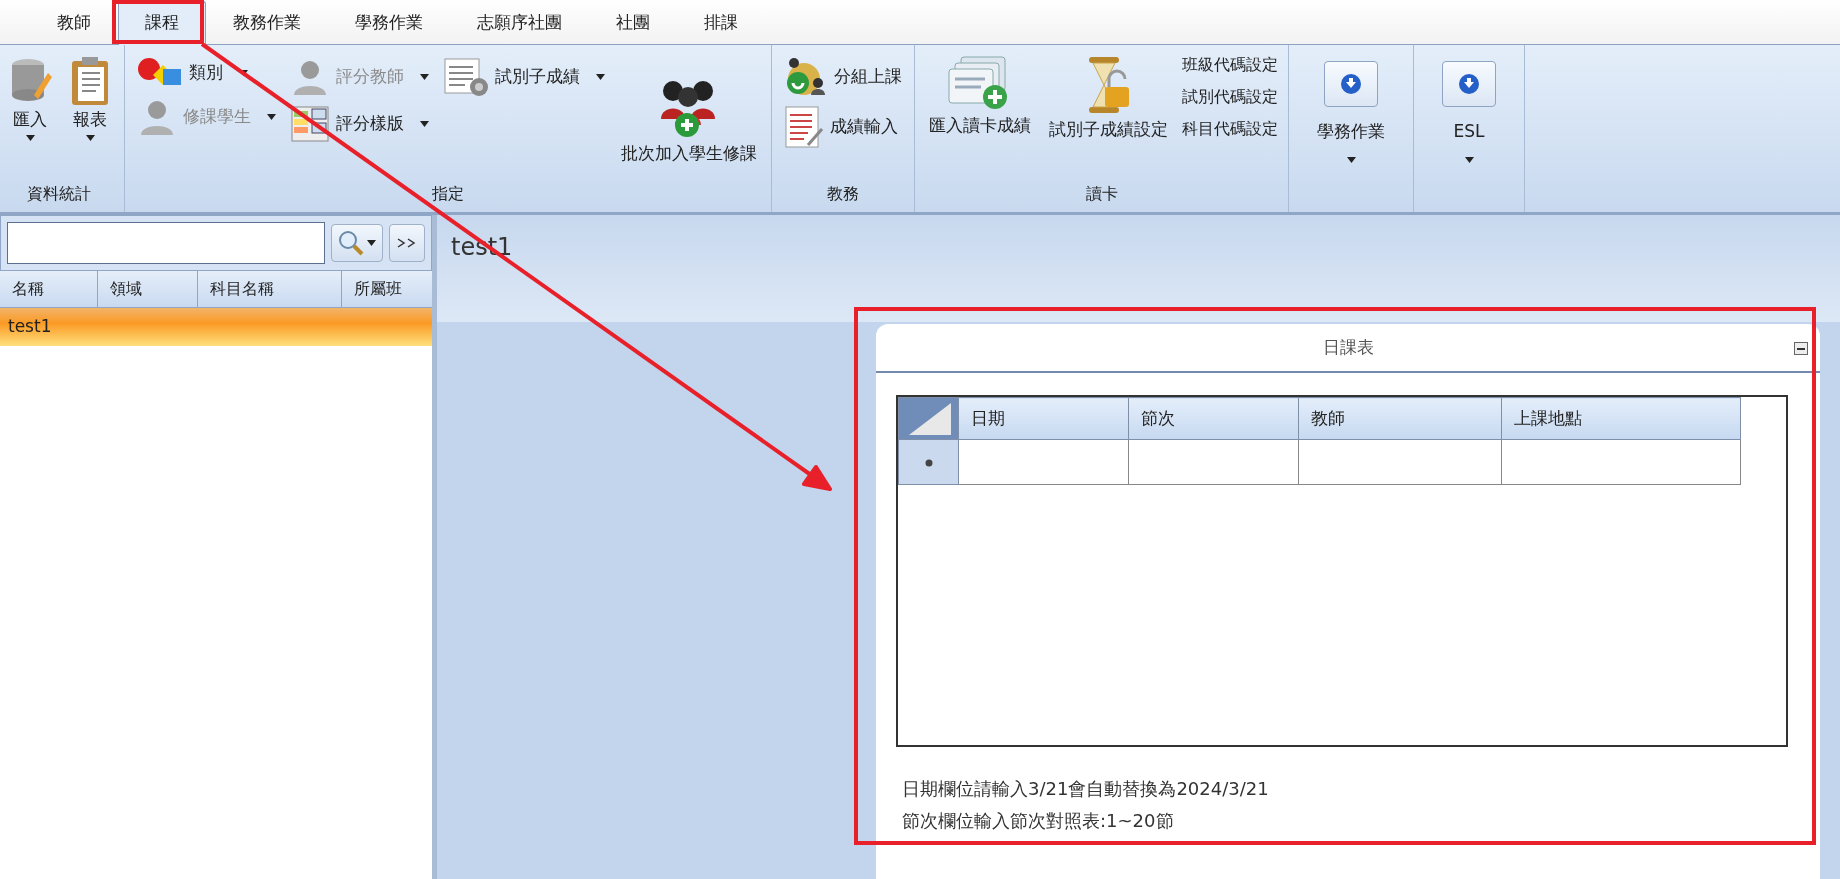  Describe the element at coordinates (267, 22) in the screenshot. I see `ribbon-tab: 教務作業` at that location.